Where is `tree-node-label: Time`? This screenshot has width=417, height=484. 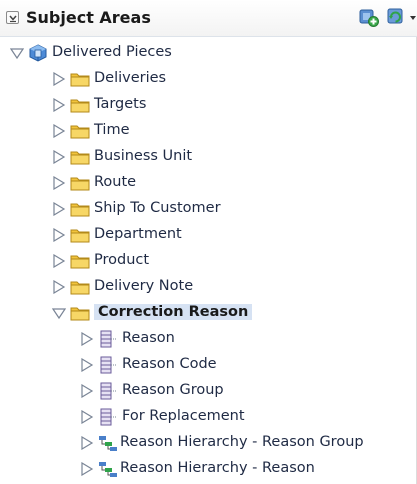
tree-node-label: Time is located at coordinates (112, 130).